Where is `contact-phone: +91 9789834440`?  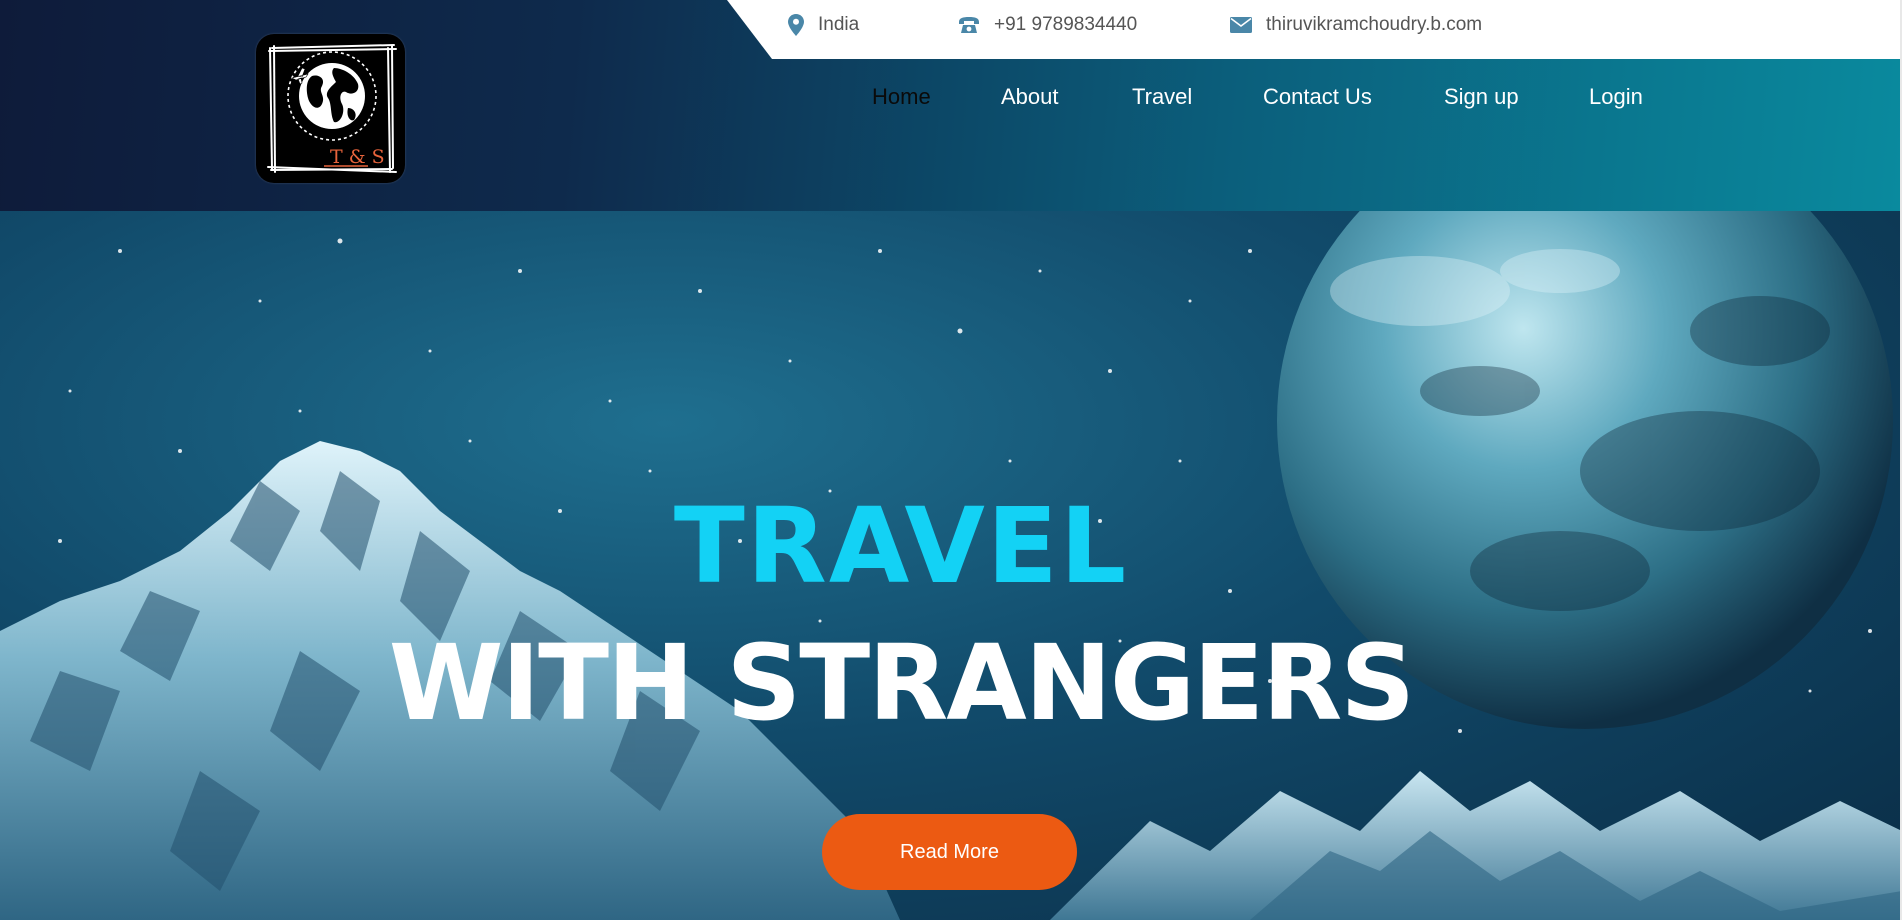
contact-phone: +91 9789834440 is located at coordinates (1047, 25).